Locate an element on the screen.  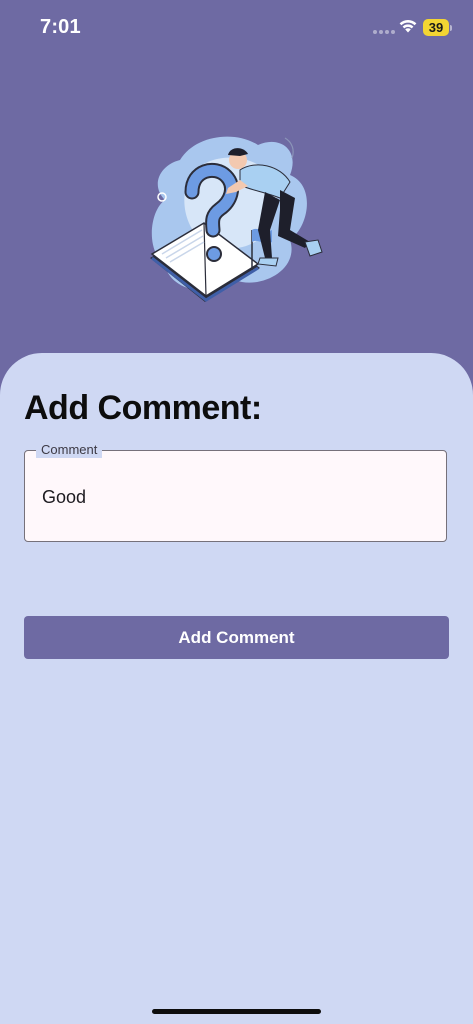
comment-field: Comment is located at coordinates (235, 492).